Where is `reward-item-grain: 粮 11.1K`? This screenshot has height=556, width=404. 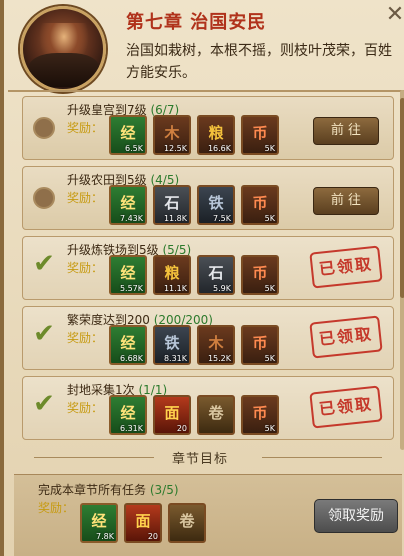
reward-item-grain: 粮 11.1K is located at coordinates (172, 275).